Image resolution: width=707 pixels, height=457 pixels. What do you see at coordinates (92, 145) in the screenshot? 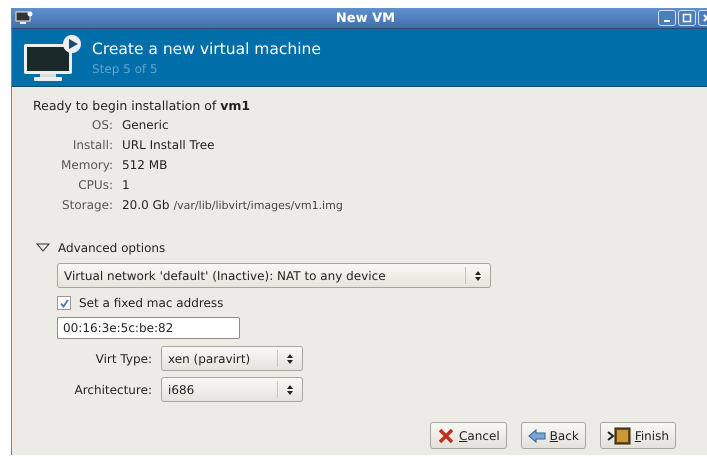
I see `field-label: Install:` at bounding box center [92, 145].